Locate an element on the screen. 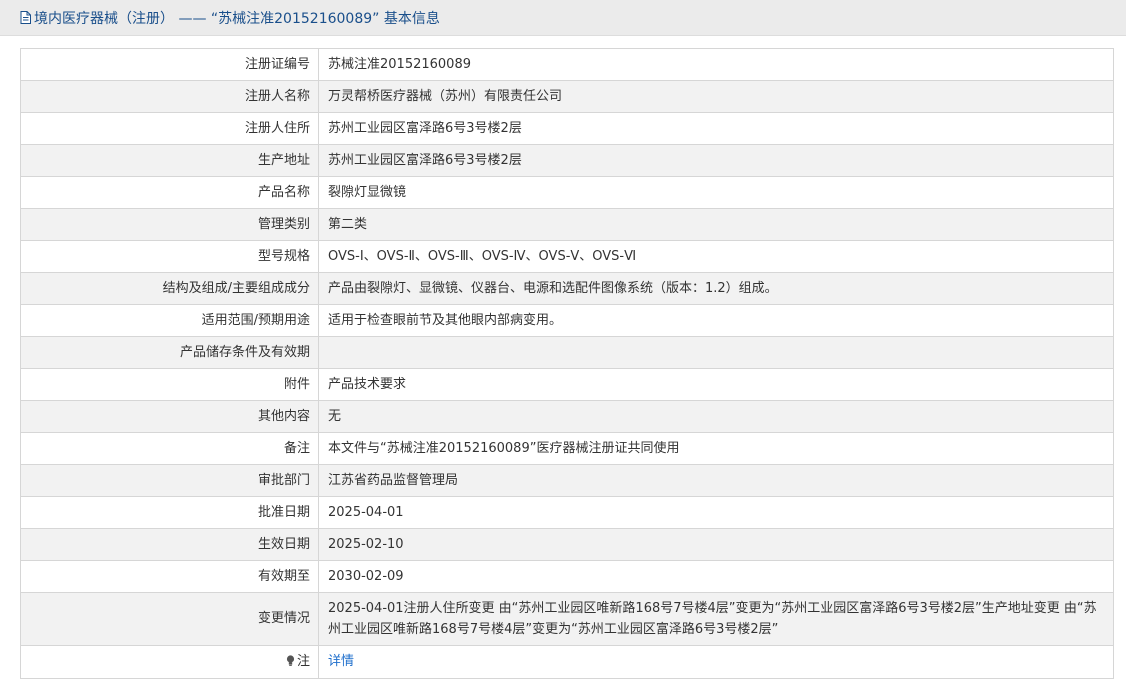  table-row: 附件 产品技术要求 is located at coordinates (567, 384).